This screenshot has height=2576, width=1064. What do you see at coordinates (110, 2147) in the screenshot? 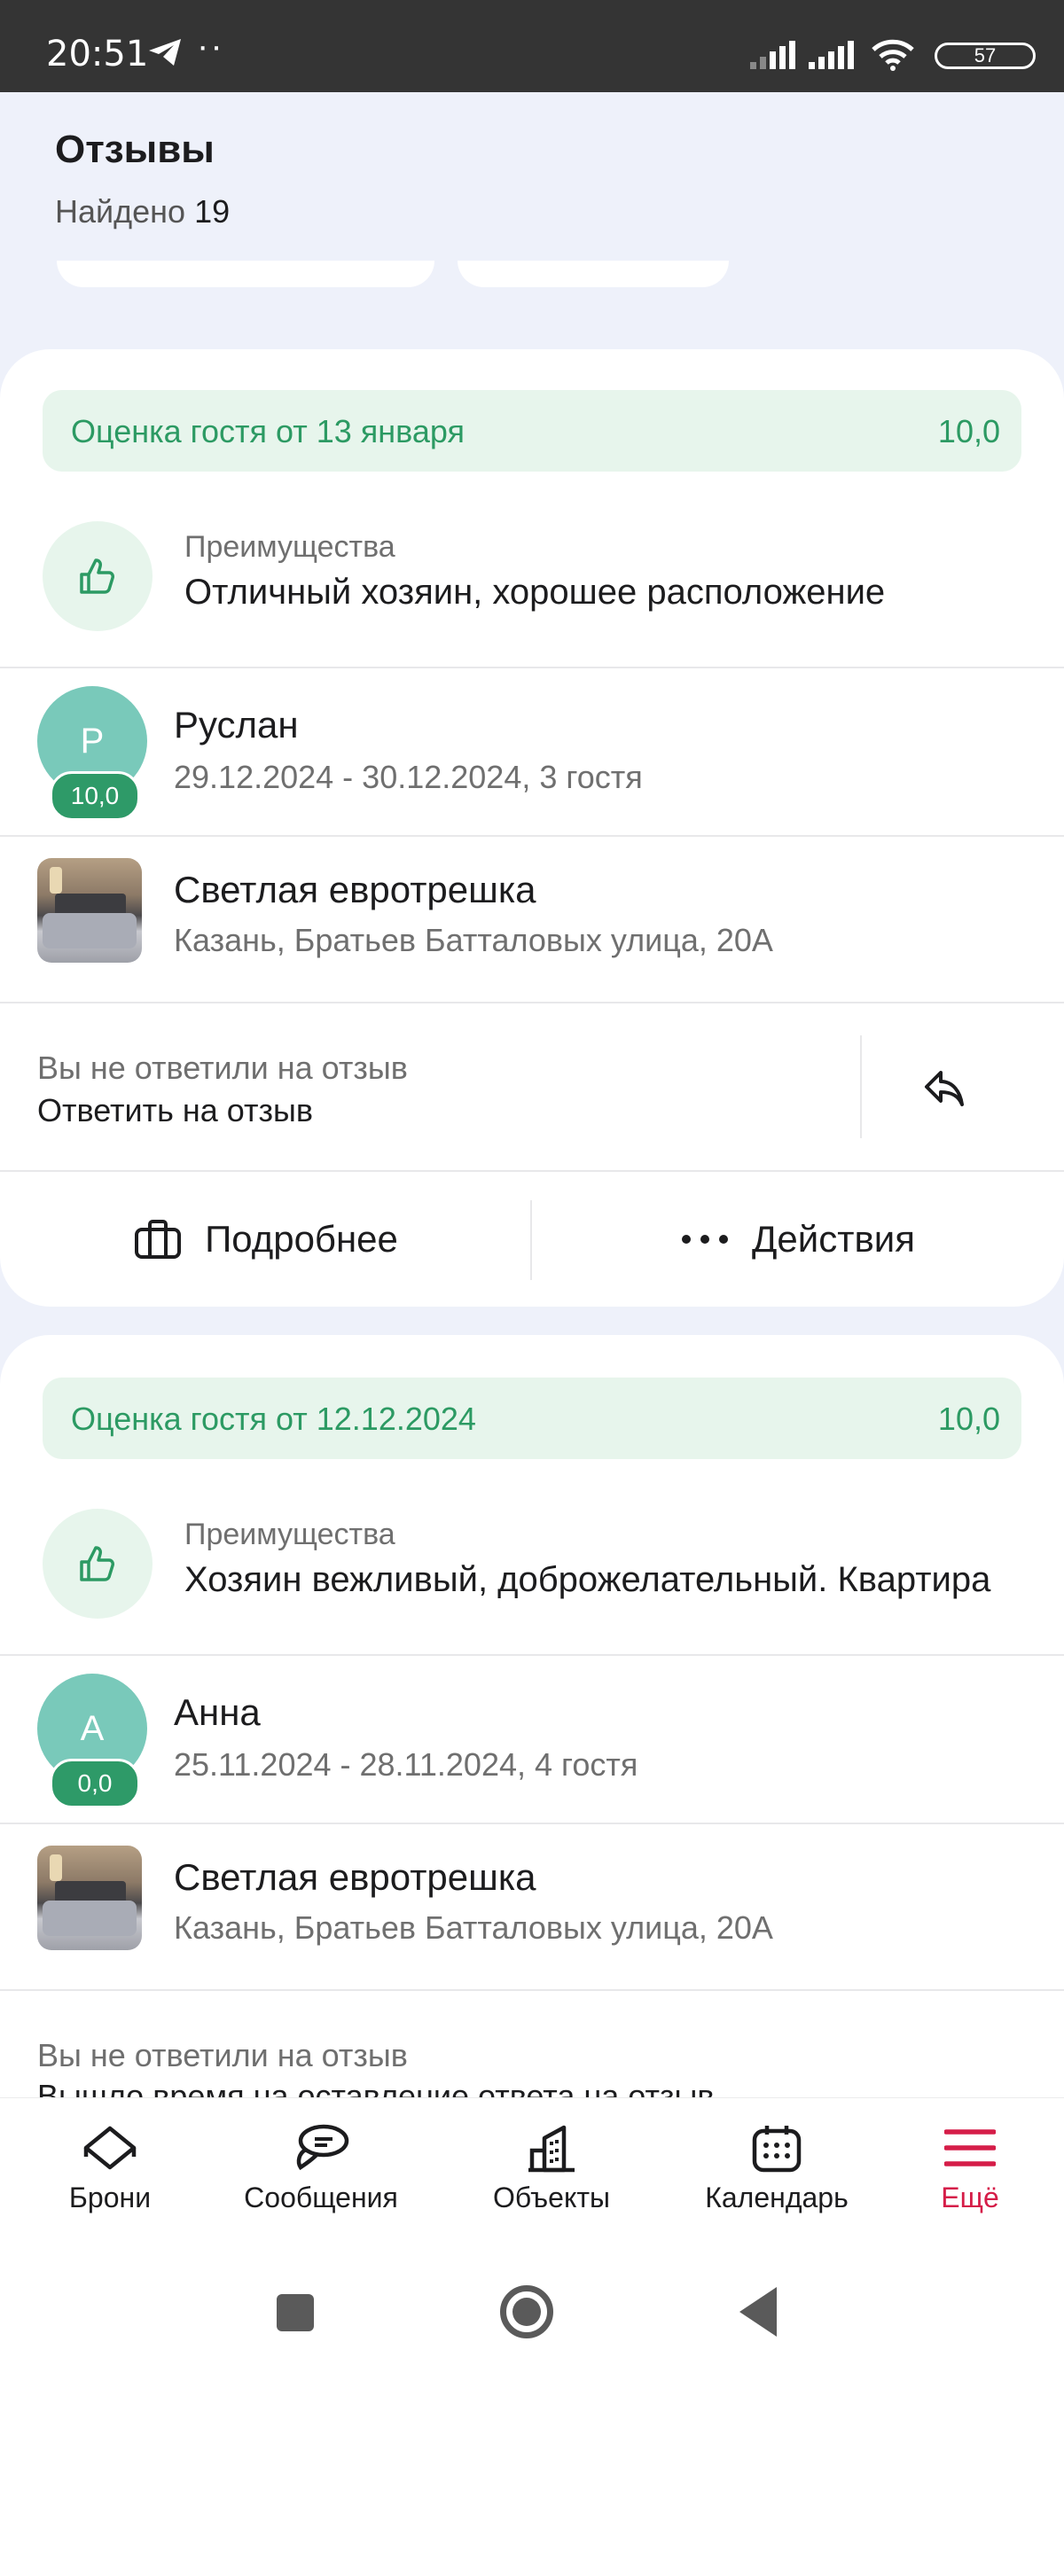
I see `house-icon` at bounding box center [110, 2147].